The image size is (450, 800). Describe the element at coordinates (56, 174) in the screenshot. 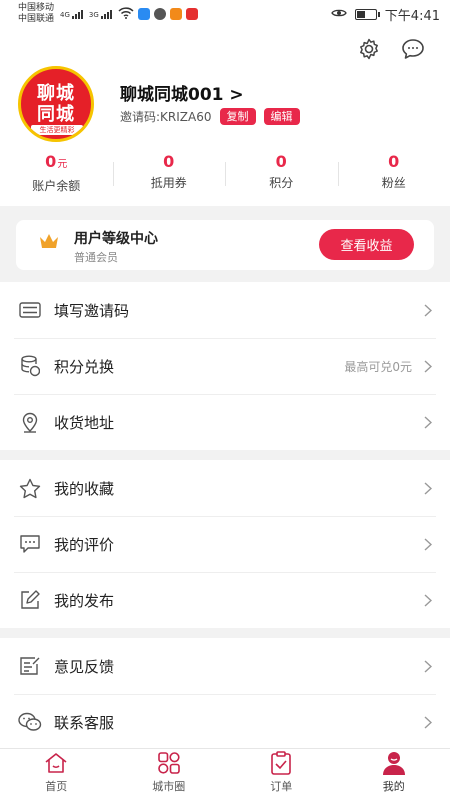

I see `stat-balance: 0元 账户余额` at that location.